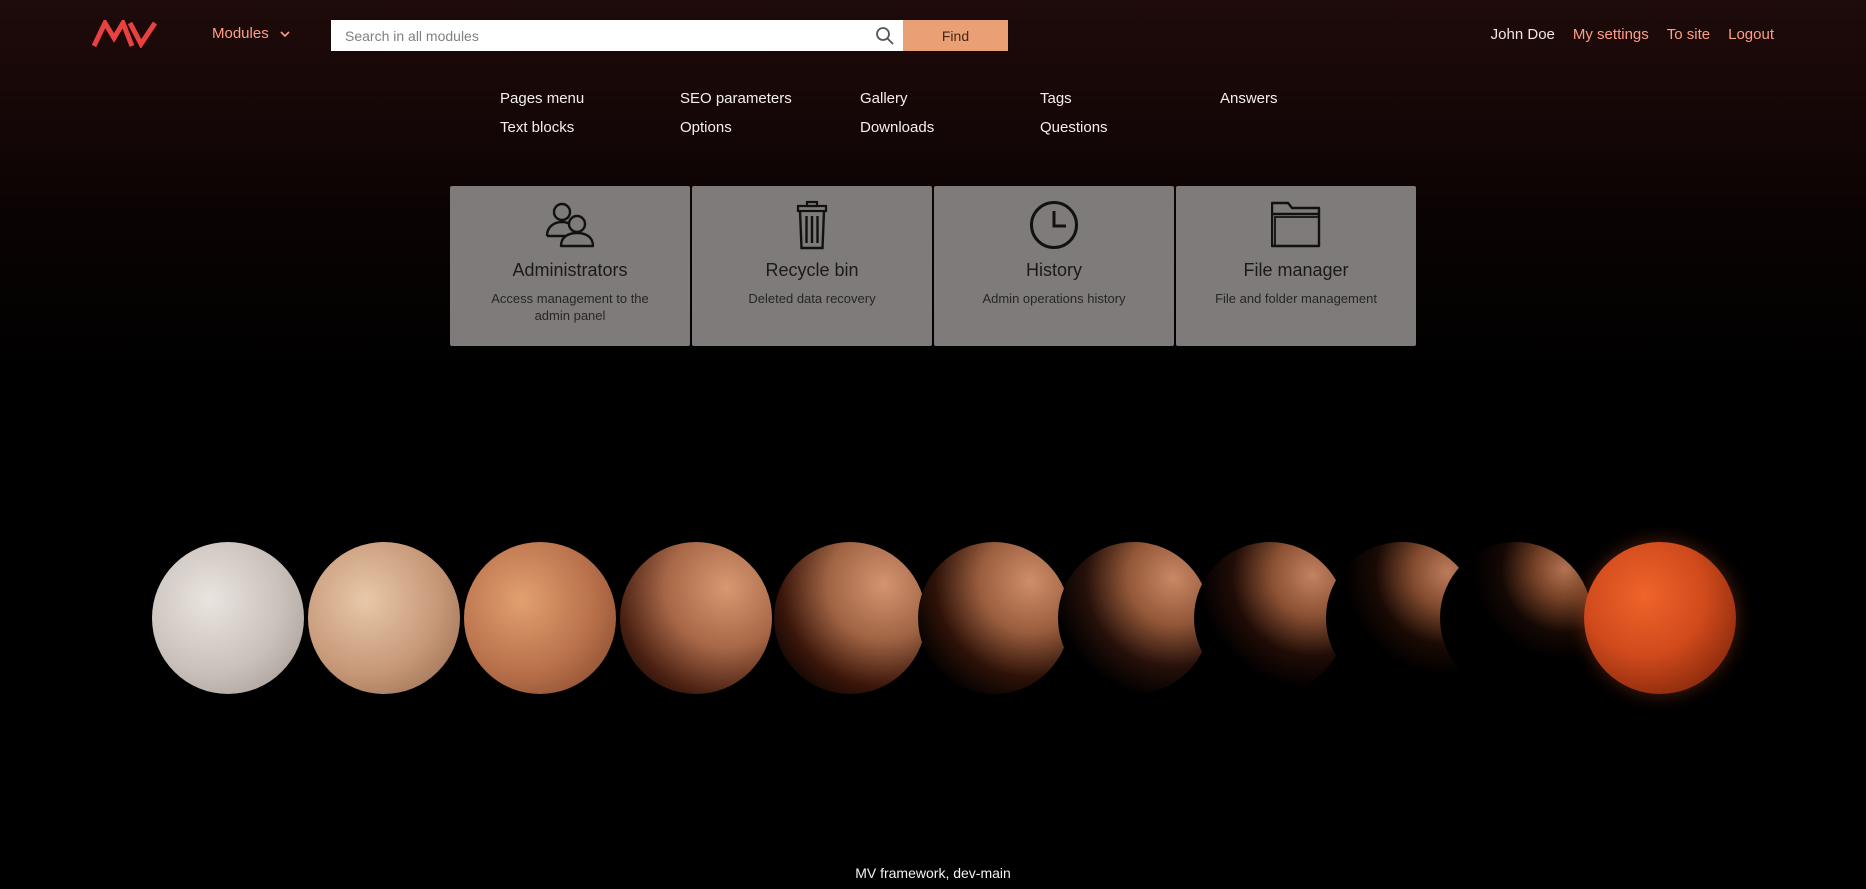 This screenshot has width=1866, height=889. Describe the element at coordinates (1522, 34) in the screenshot. I see `user-name: John Doe` at that location.